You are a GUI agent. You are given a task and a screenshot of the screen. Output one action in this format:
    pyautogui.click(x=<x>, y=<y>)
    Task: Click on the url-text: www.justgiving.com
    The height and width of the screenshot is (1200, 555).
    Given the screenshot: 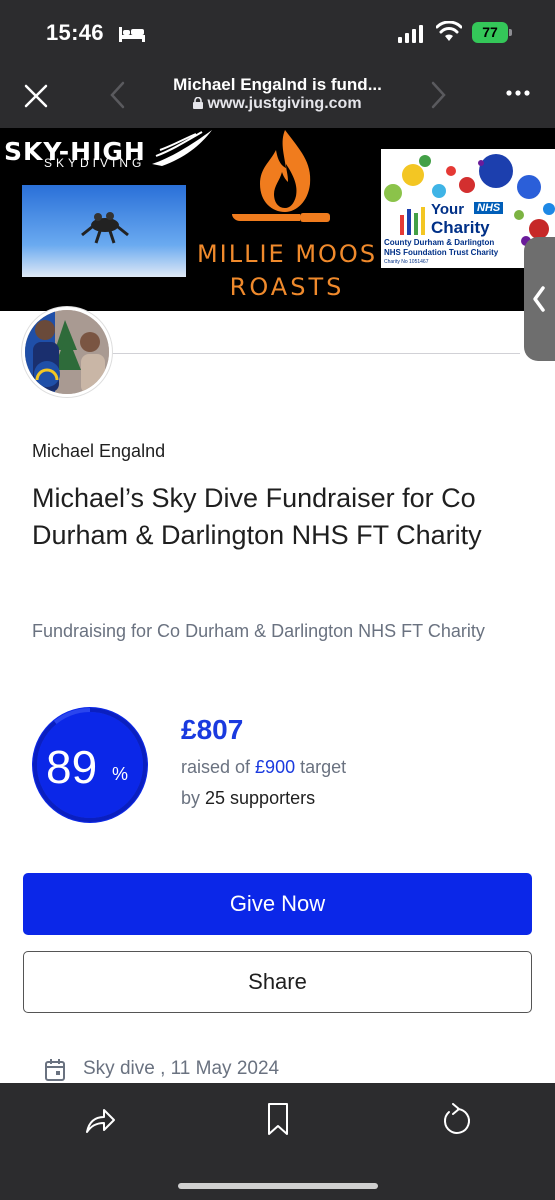 What is the action you would take?
    pyautogui.click(x=284, y=103)
    